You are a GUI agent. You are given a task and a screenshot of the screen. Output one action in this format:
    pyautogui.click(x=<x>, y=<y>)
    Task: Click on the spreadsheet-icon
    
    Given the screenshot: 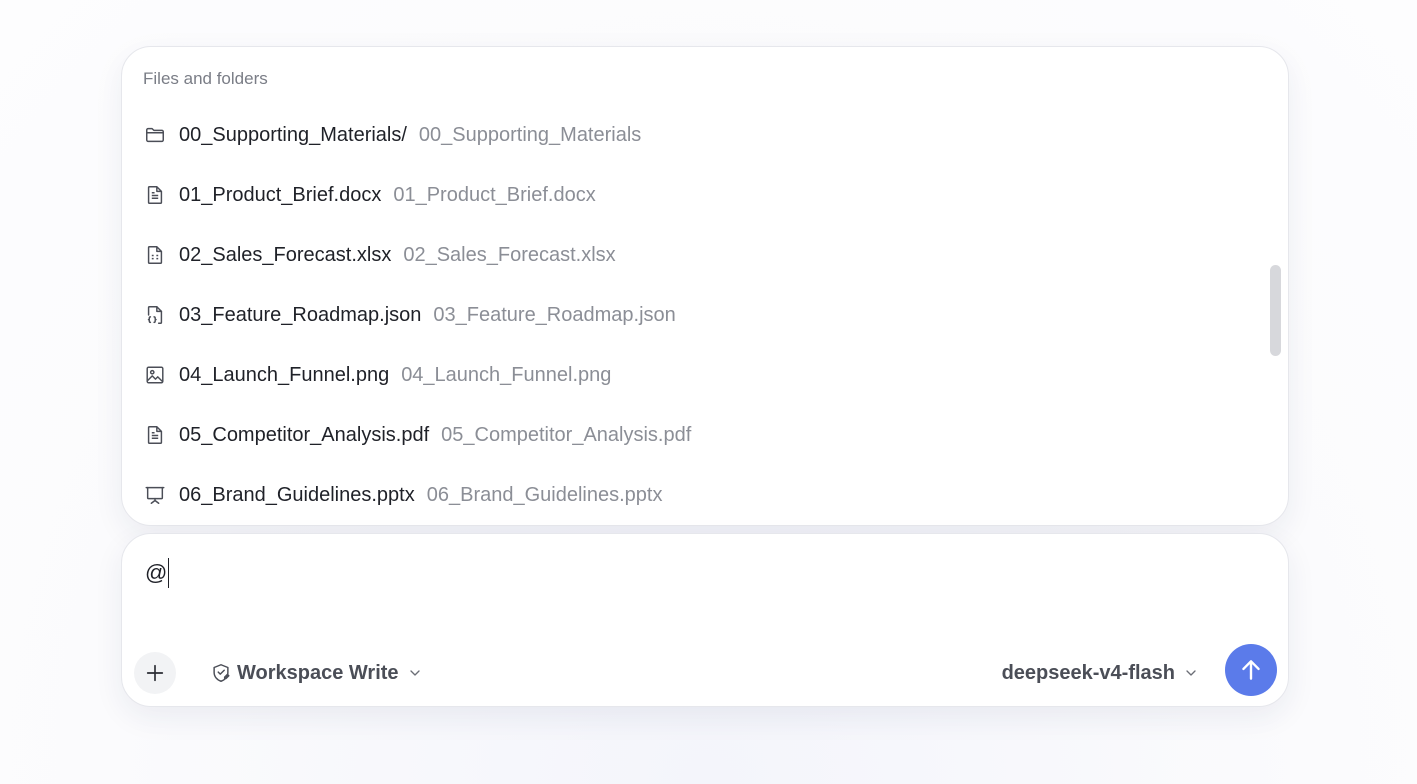 What is the action you would take?
    pyautogui.click(x=155, y=255)
    